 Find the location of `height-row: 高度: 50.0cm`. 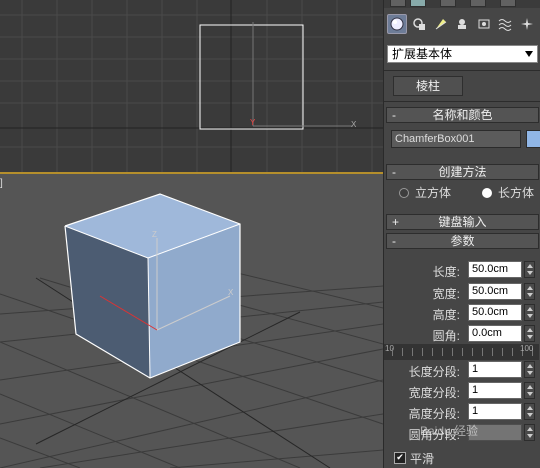

height-row: 高度: 50.0cm is located at coordinates (462, 313).